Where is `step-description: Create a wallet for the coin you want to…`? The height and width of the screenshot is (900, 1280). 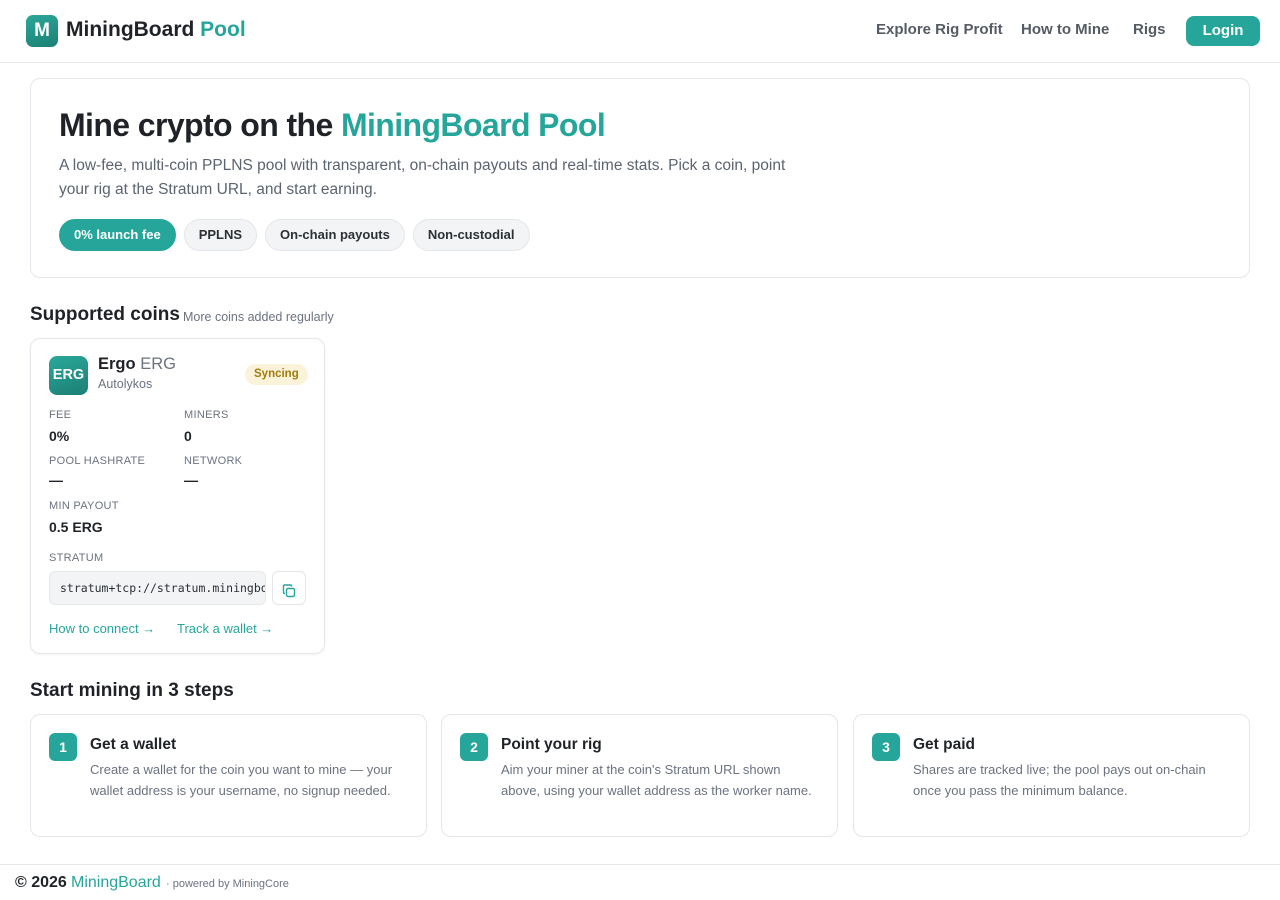 step-description: Create a wallet for the coin you want to… is located at coordinates (241, 780).